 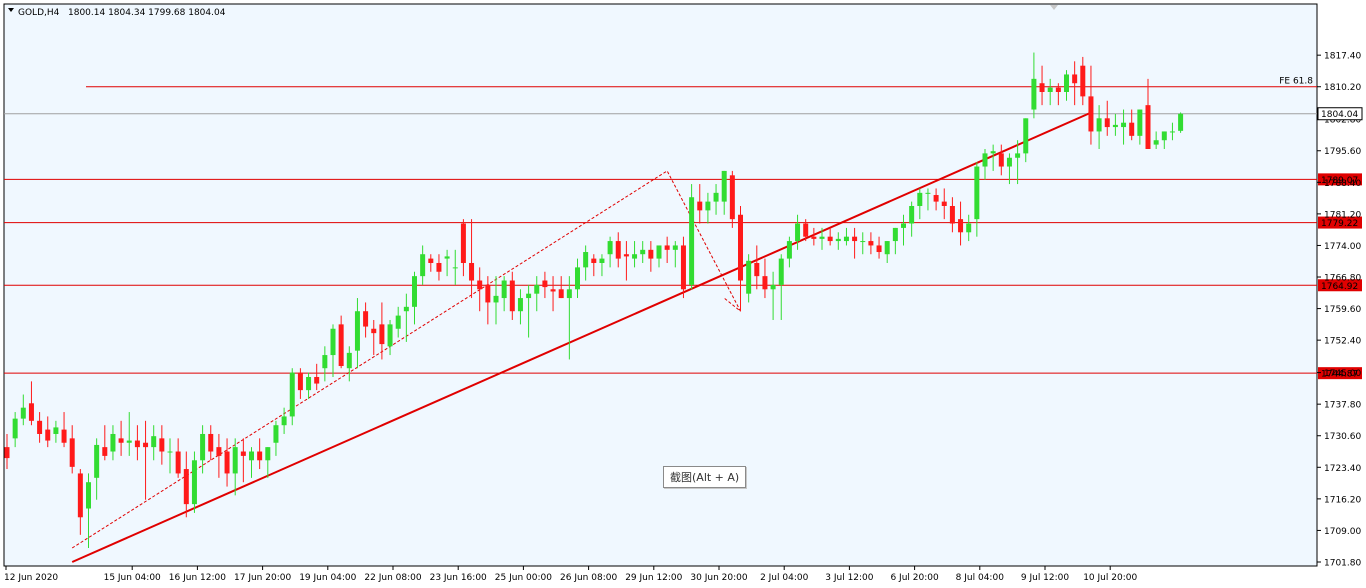 I want to click on time-tick-label: 3 Jul 12:00, so click(x=849, y=578).